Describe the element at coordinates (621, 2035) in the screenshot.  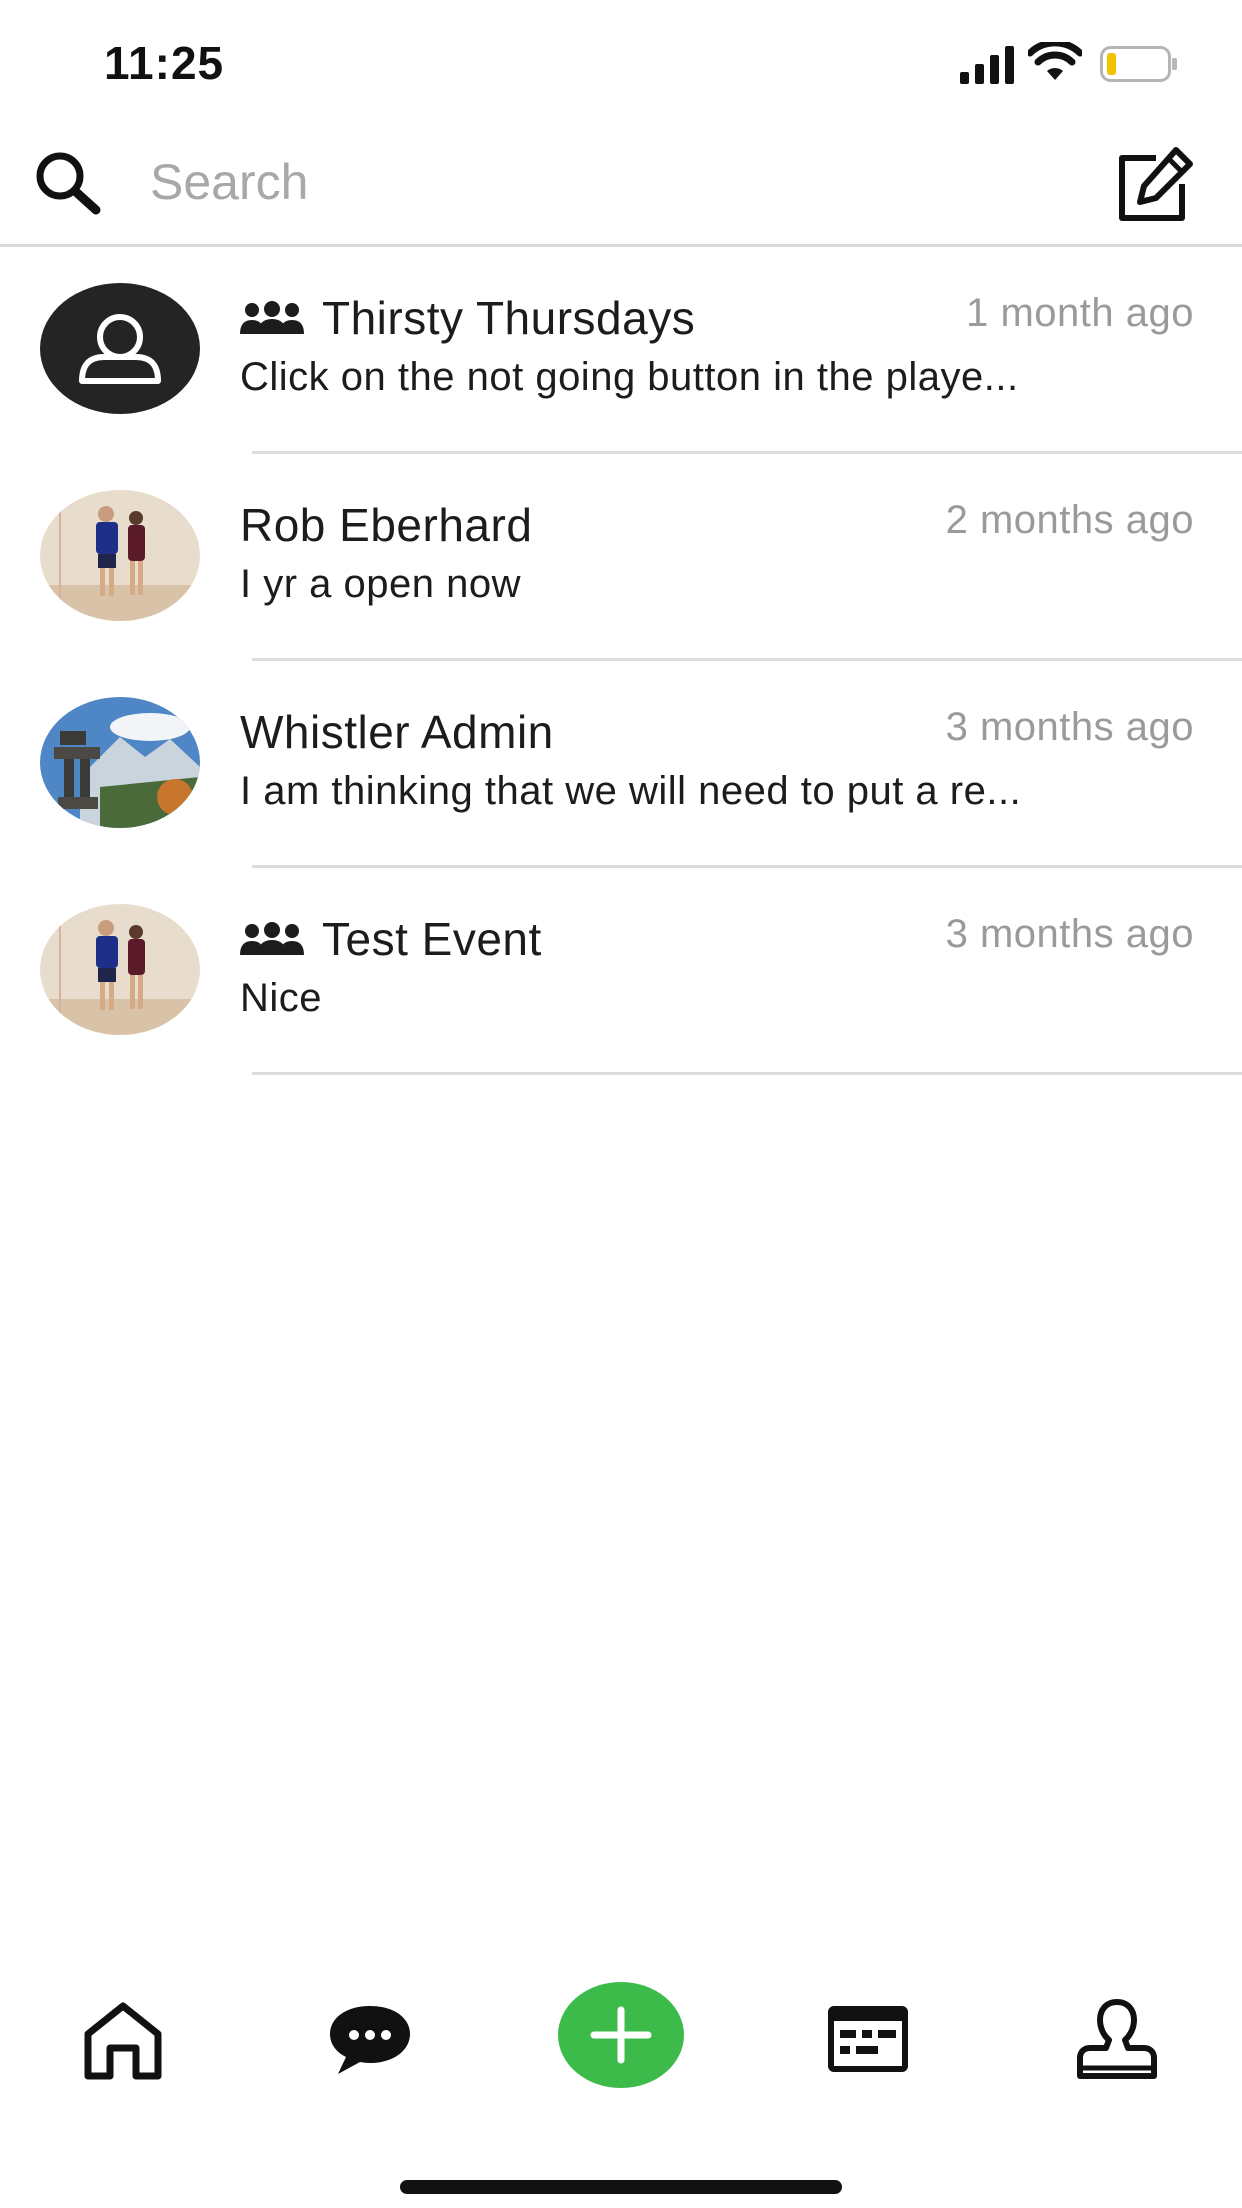
I see `add-icon` at that location.